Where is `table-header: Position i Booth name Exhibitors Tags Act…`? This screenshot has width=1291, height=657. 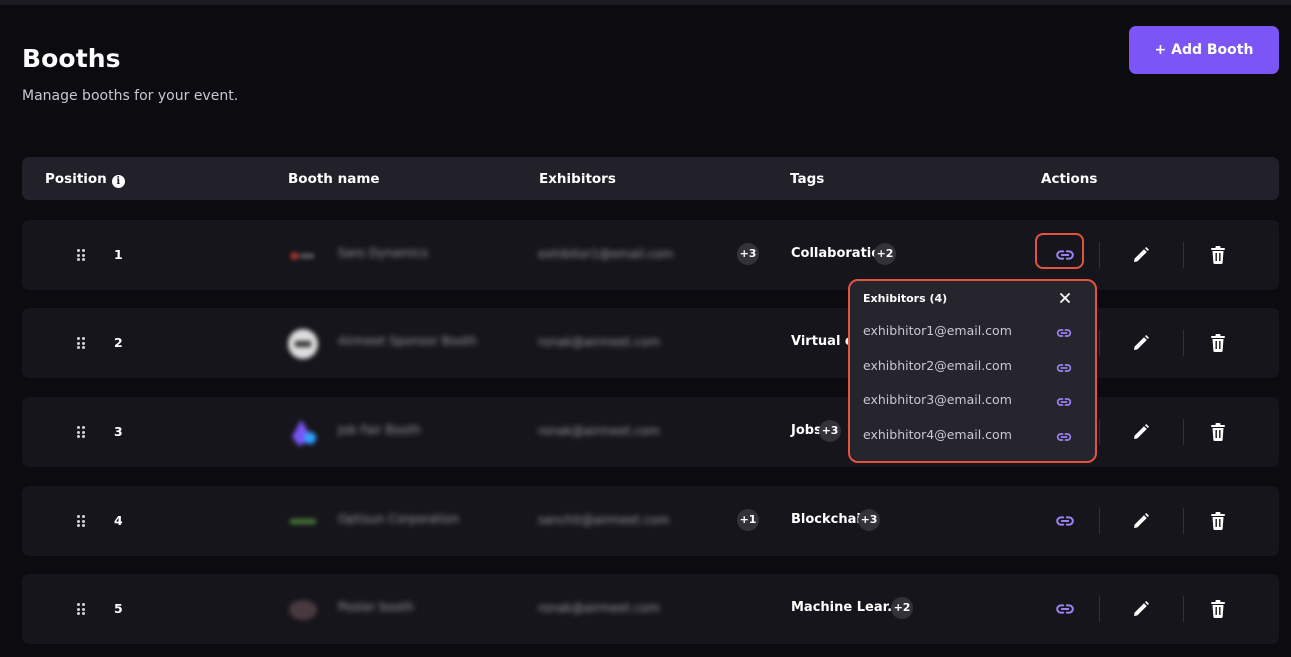
table-header: Position i Booth name Exhibitors Tags Act… is located at coordinates (650, 178).